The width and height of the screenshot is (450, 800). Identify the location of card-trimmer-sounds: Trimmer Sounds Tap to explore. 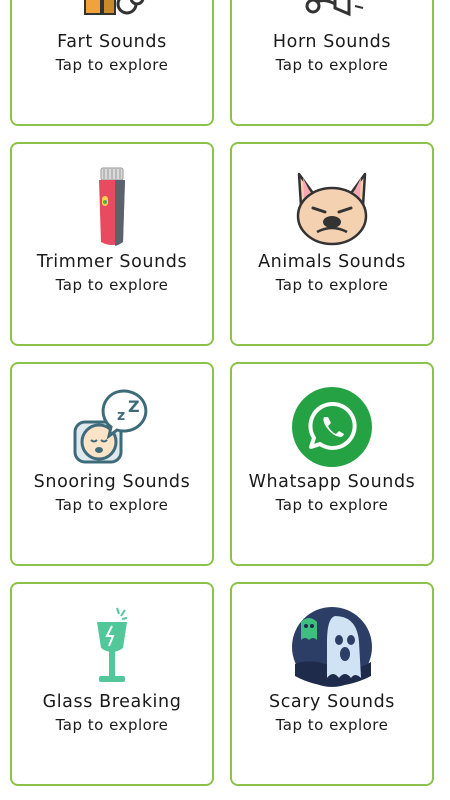
(112, 244).